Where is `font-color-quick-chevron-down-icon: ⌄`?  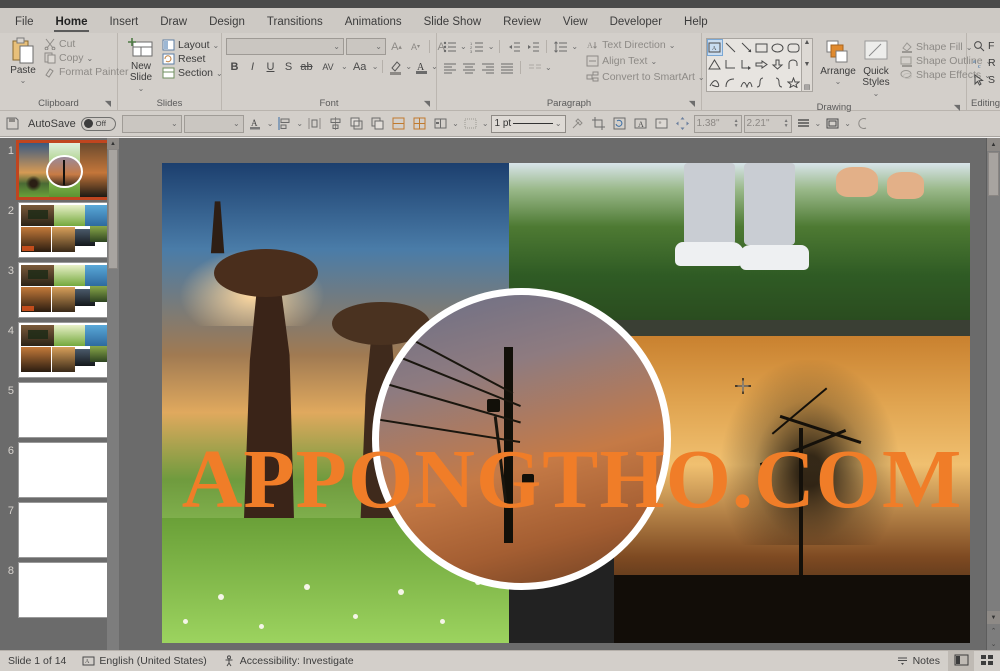 font-color-quick-chevron-down-icon: ⌄ is located at coordinates (270, 123).